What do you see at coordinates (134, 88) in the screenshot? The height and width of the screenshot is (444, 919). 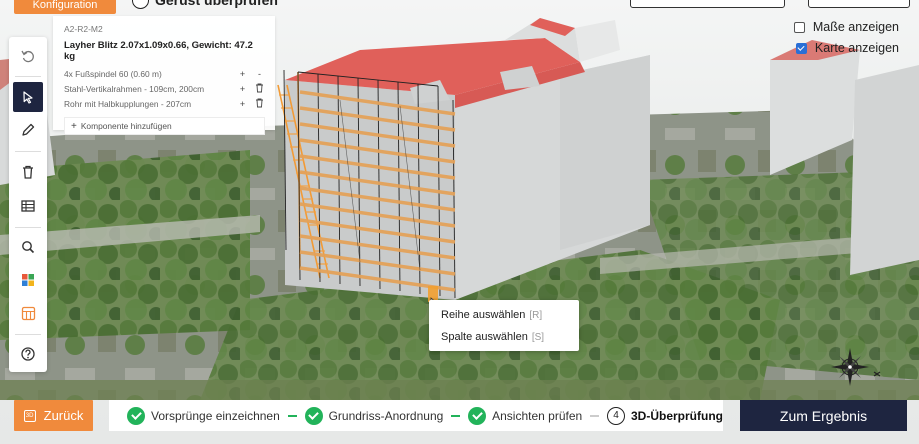 I see `component-row-label: Stahl-Vertikalrahmen - 109cm, 200cm` at bounding box center [134, 88].